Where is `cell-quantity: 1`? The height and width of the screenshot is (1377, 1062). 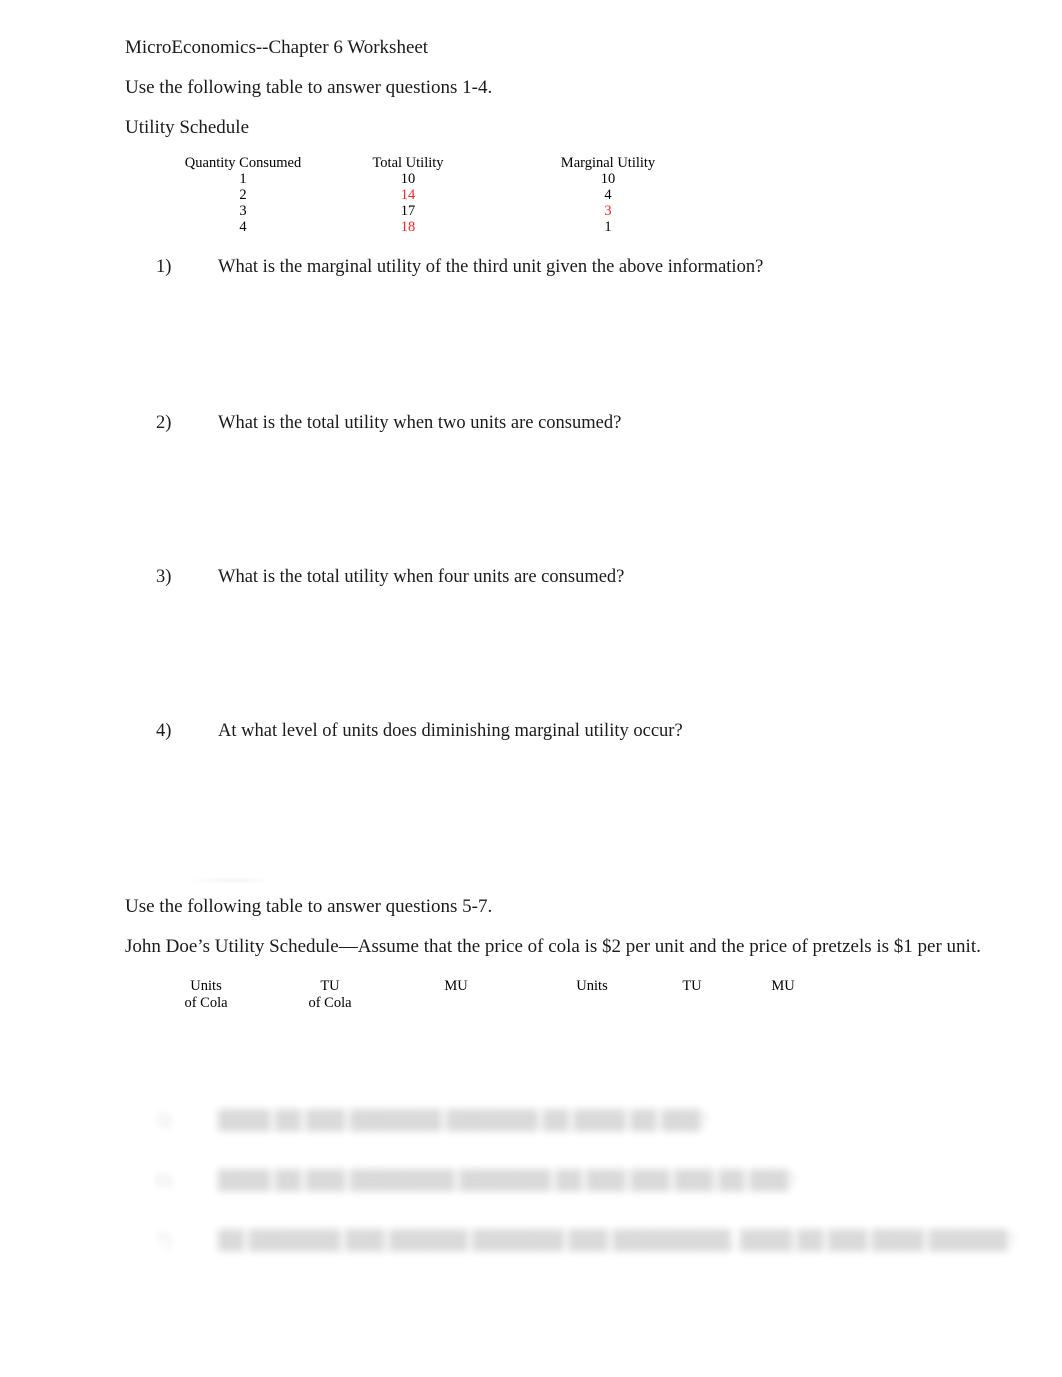 cell-quantity: 1 is located at coordinates (243, 179).